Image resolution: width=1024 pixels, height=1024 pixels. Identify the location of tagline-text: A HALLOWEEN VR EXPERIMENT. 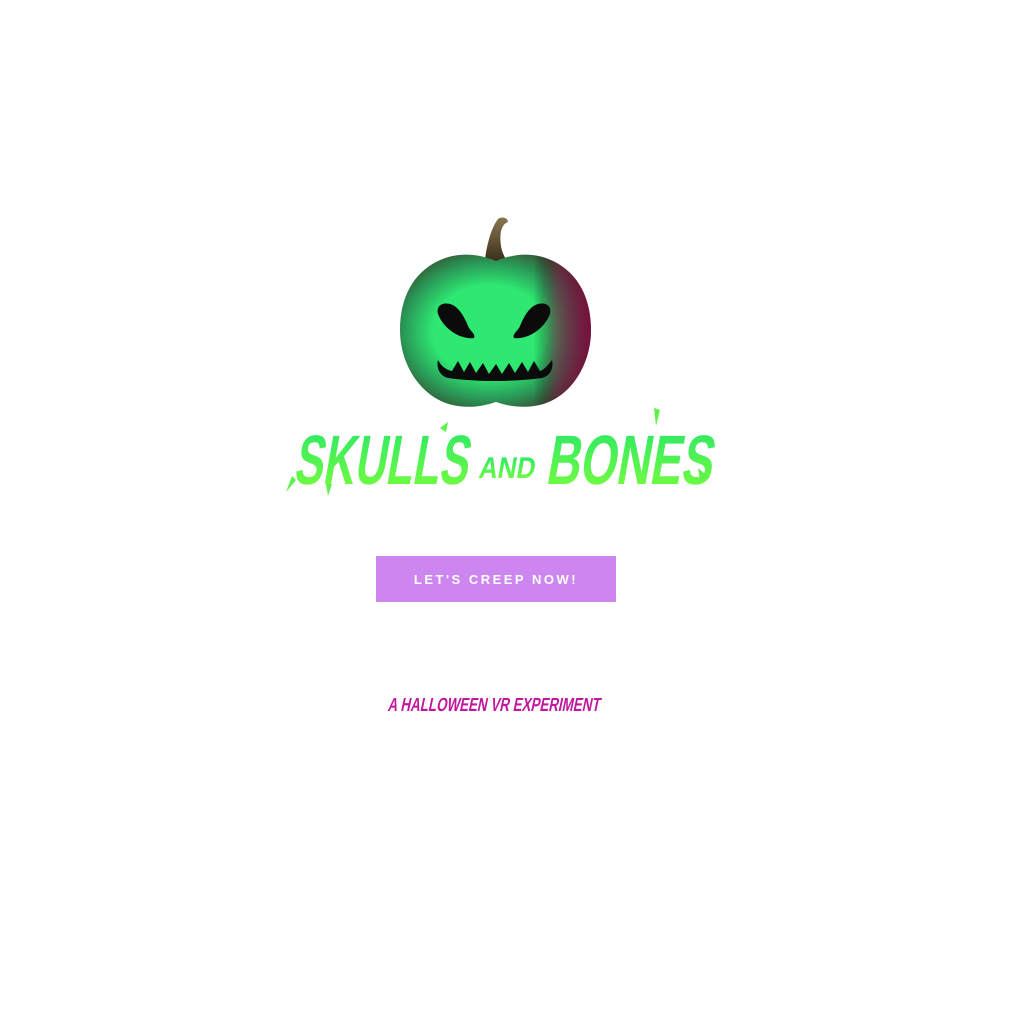
(494, 705).